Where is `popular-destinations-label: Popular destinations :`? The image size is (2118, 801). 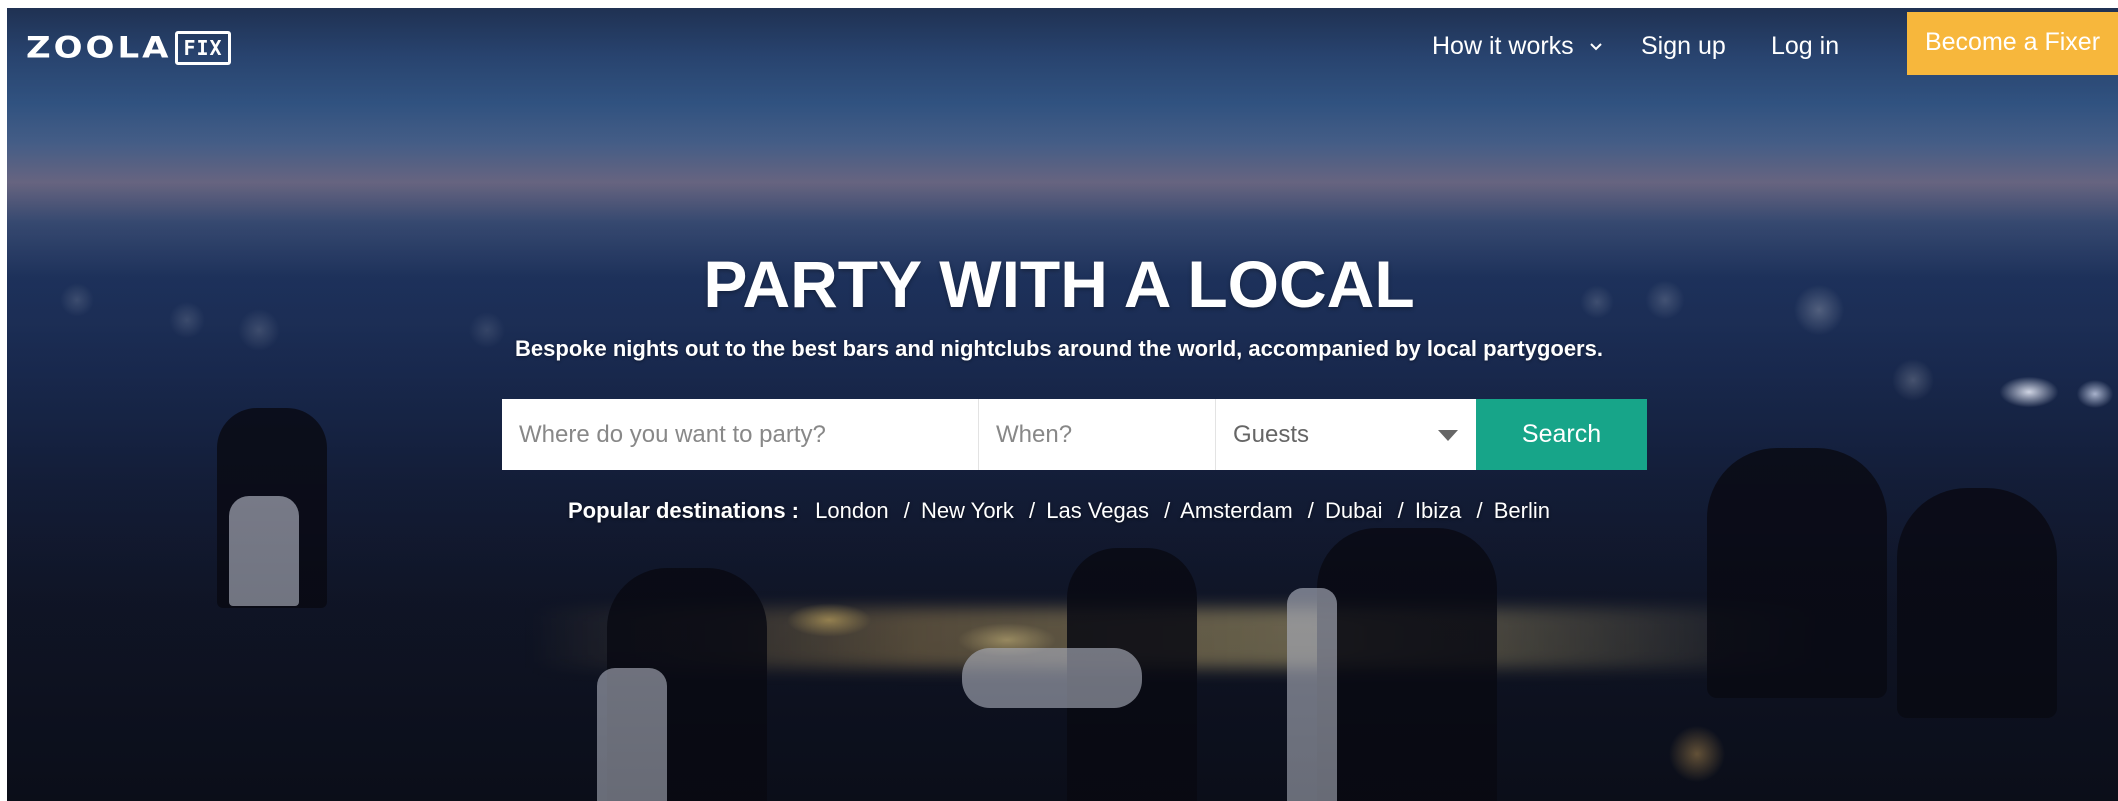 popular-destinations-label: Popular destinations : is located at coordinates (683, 510).